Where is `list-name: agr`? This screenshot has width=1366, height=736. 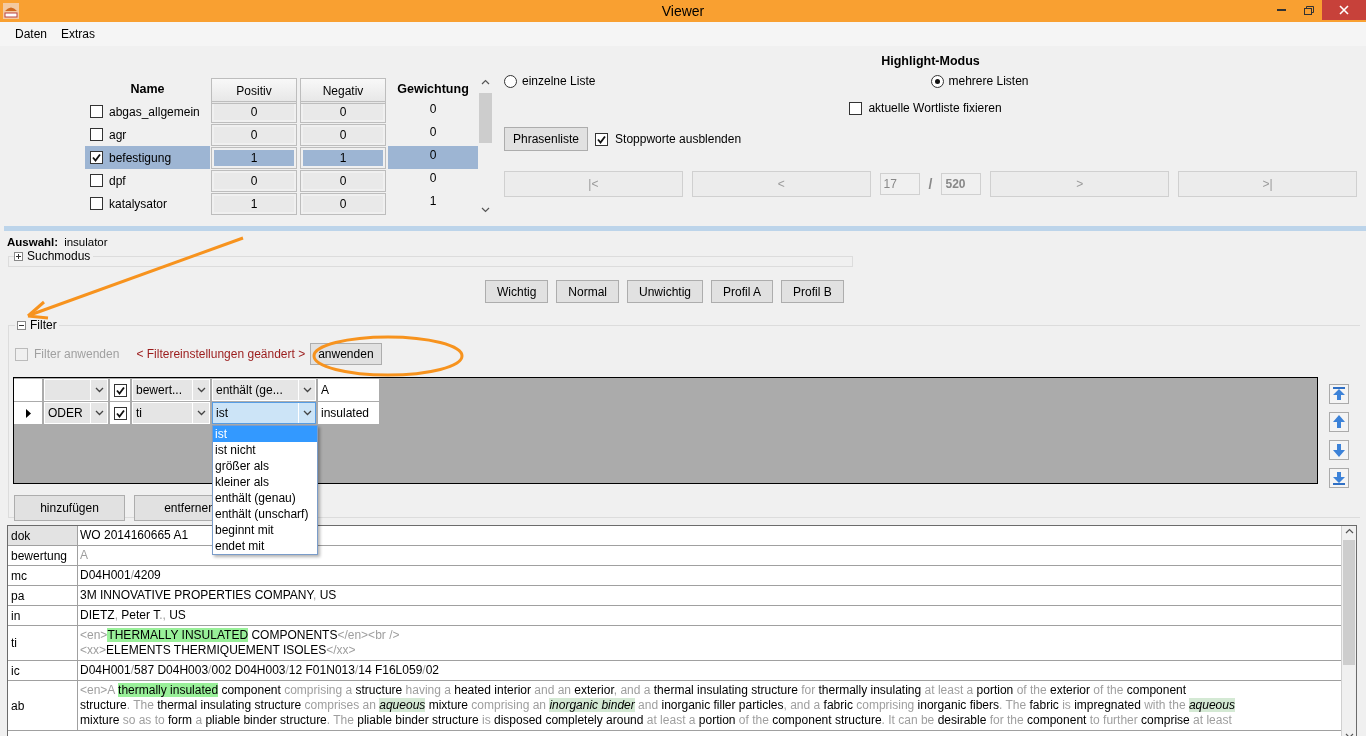
list-name: agr is located at coordinates (118, 134).